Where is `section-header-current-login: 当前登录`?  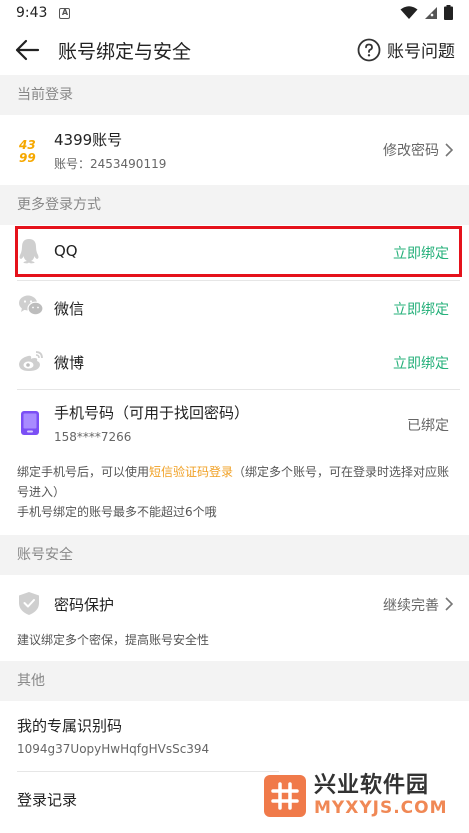
section-header-current-login: 当前登录 is located at coordinates (234, 95).